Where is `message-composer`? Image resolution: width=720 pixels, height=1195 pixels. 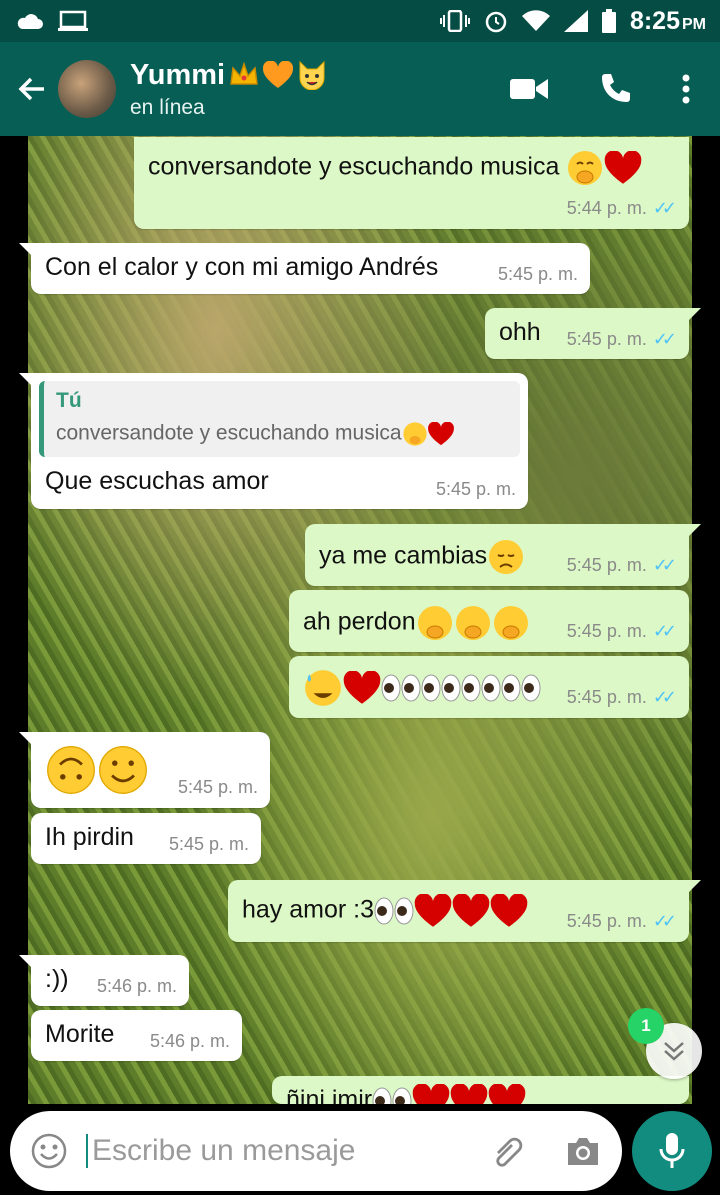
message-composer is located at coordinates (316, 1151).